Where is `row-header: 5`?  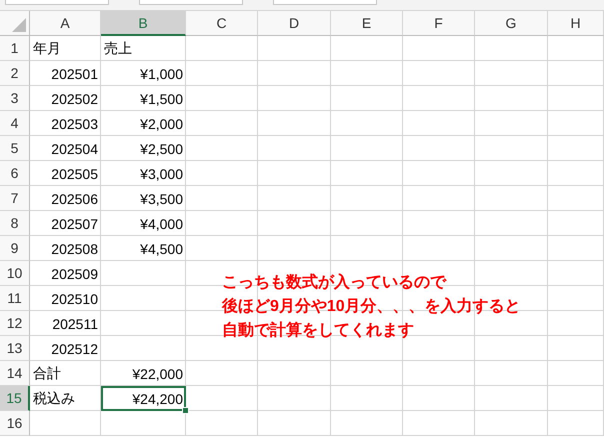
row-header: 5 is located at coordinates (15, 148).